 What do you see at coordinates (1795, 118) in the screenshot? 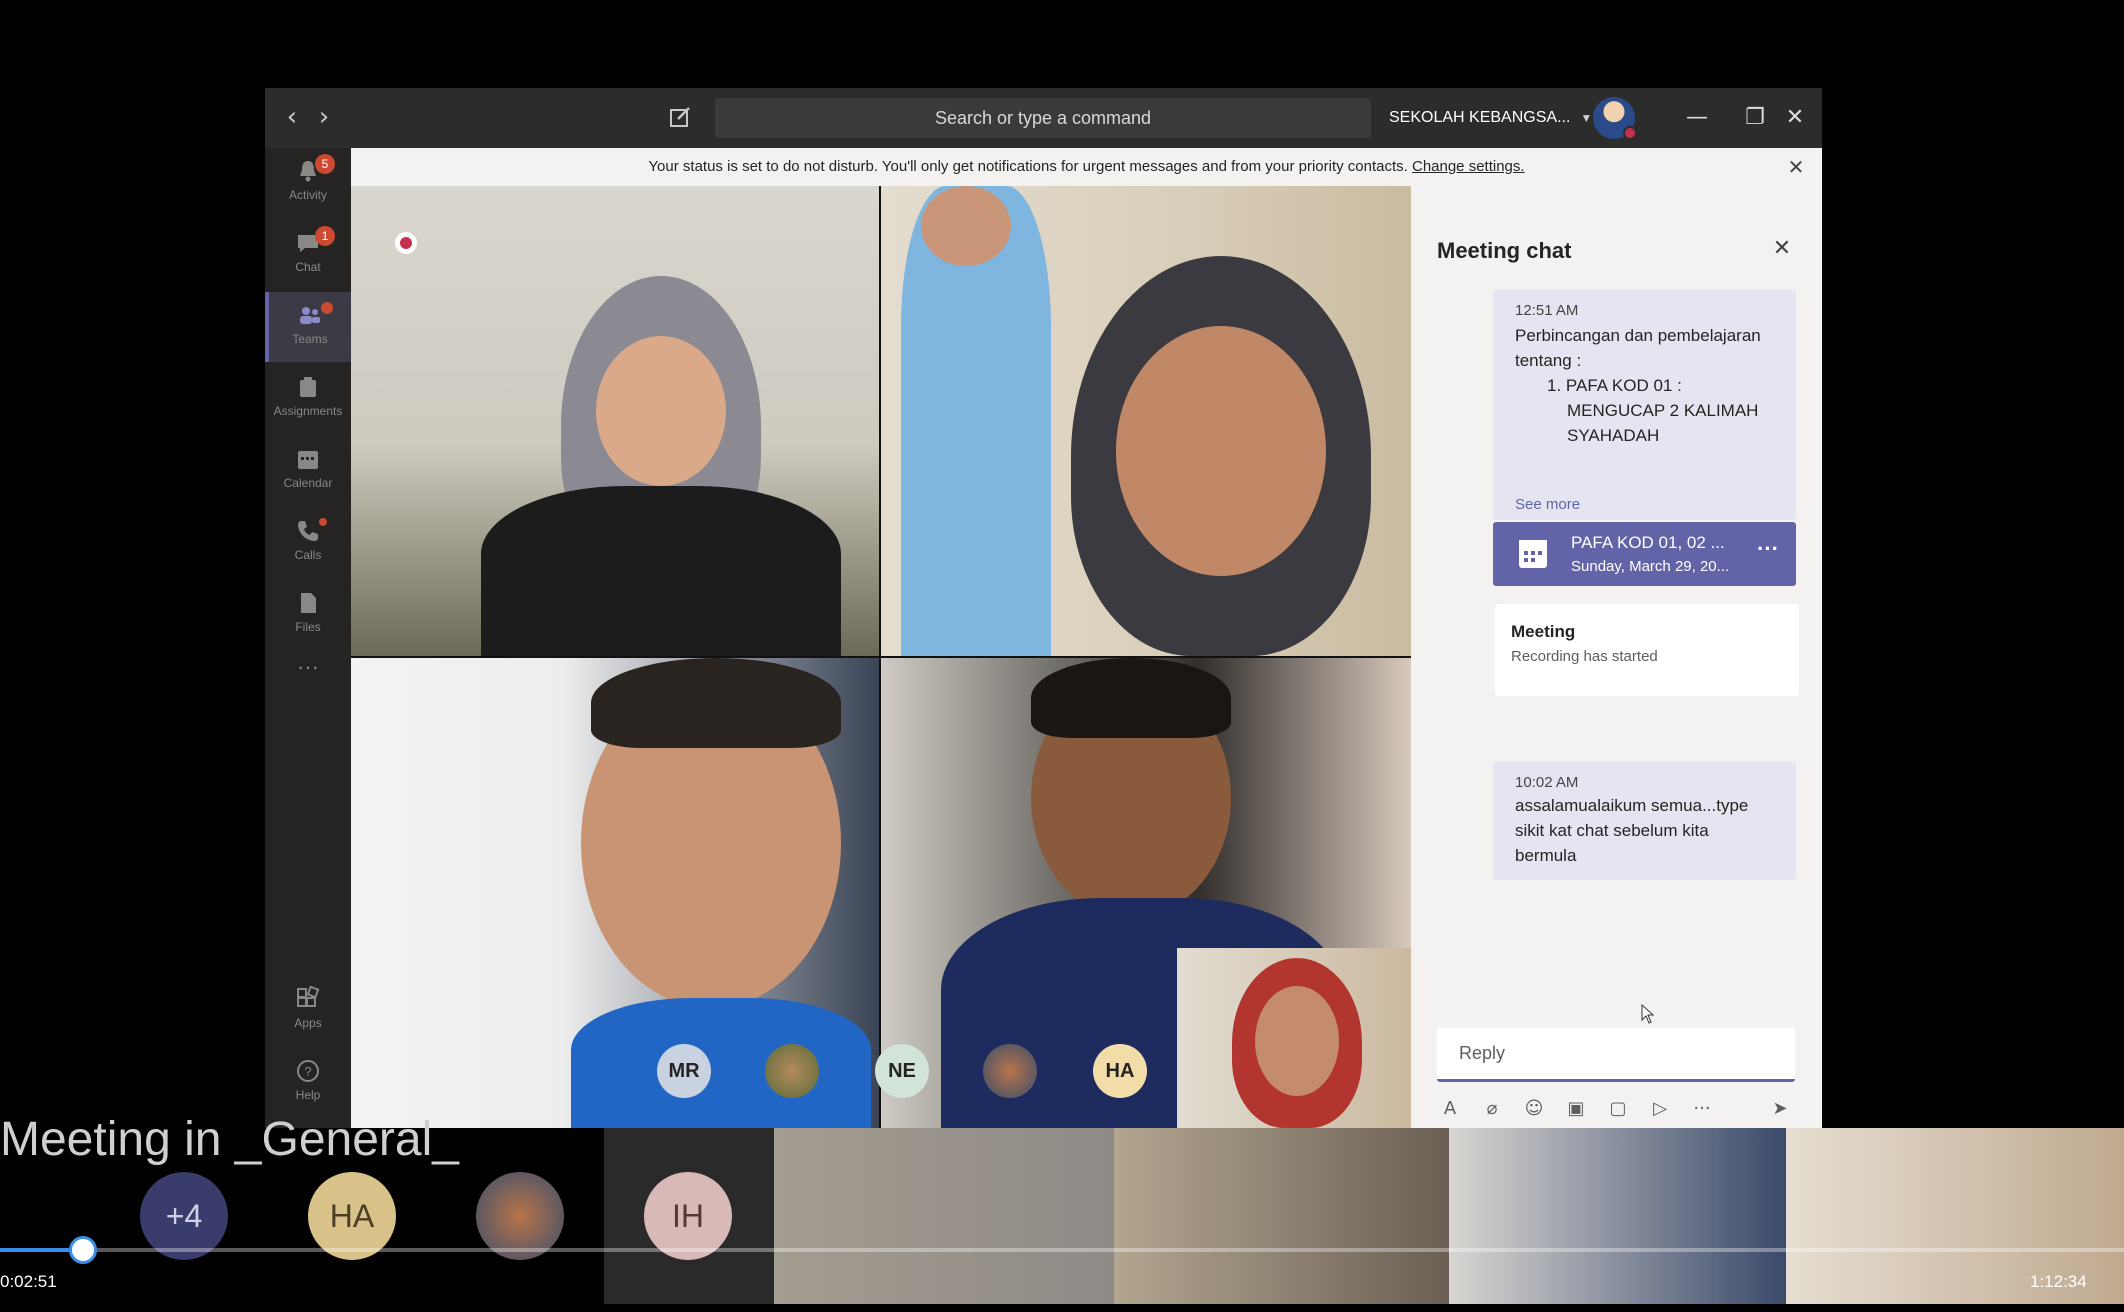
I see `close-window-button: ✕` at bounding box center [1795, 118].